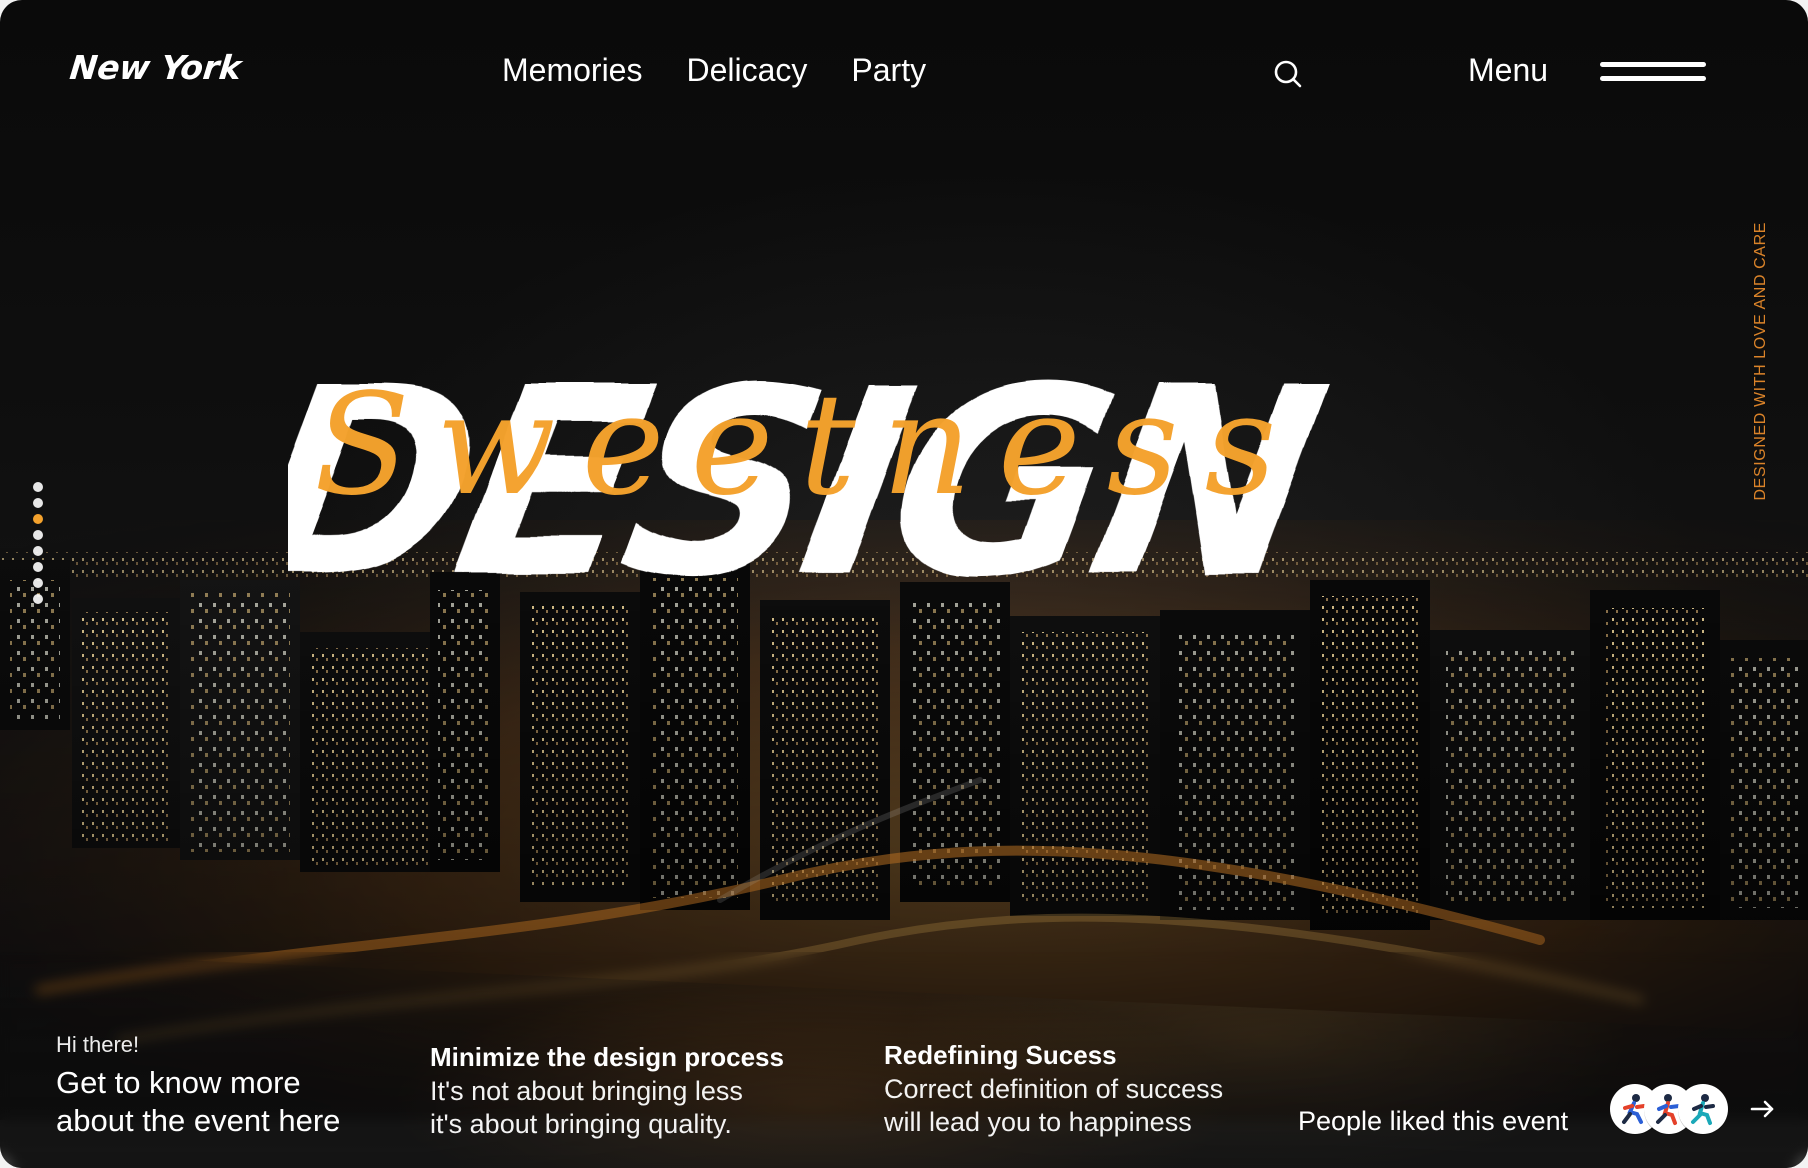 The image size is (1808, 1168). I want to click on vertical-note: DESIGNED WITH LOVE AND CARE, so click(1760, 361).